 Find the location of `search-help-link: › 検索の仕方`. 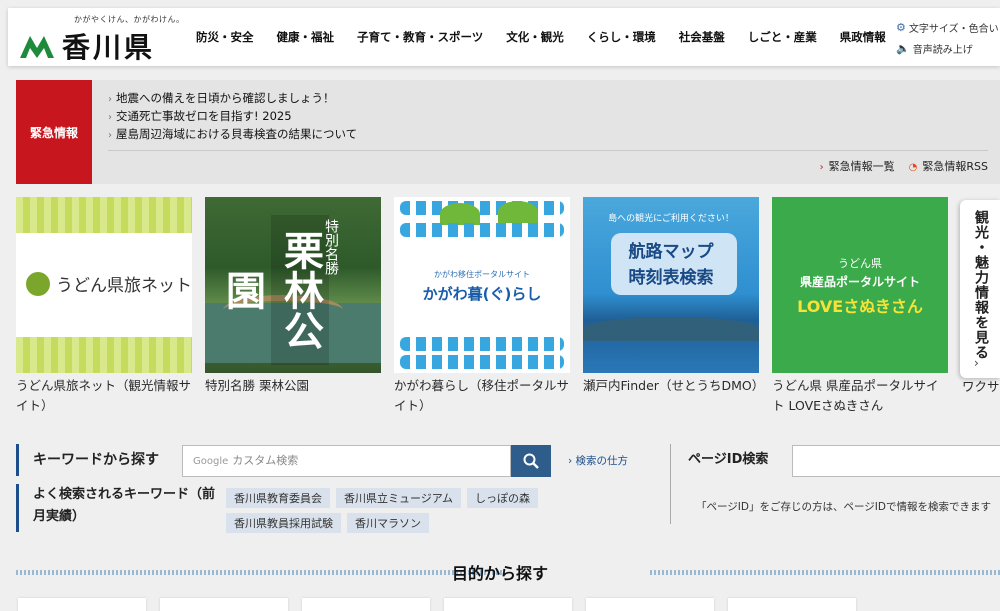

search-help-link: › 検索の仕方 is located at coordinates (598, 460).